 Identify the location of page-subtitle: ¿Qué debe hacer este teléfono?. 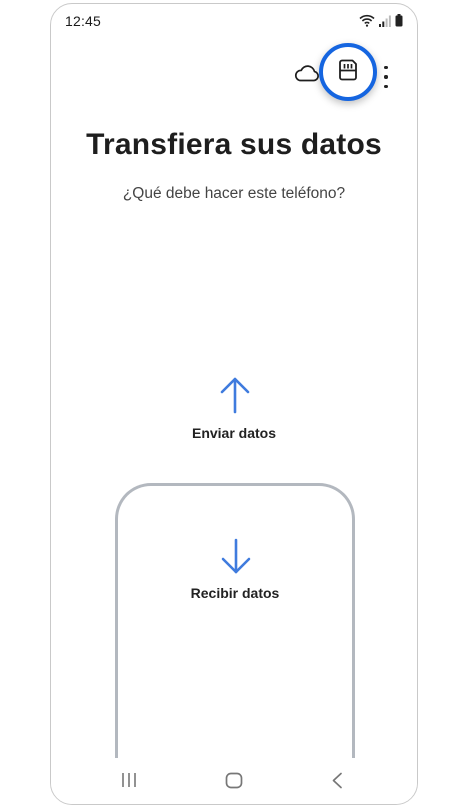
(234, 193).